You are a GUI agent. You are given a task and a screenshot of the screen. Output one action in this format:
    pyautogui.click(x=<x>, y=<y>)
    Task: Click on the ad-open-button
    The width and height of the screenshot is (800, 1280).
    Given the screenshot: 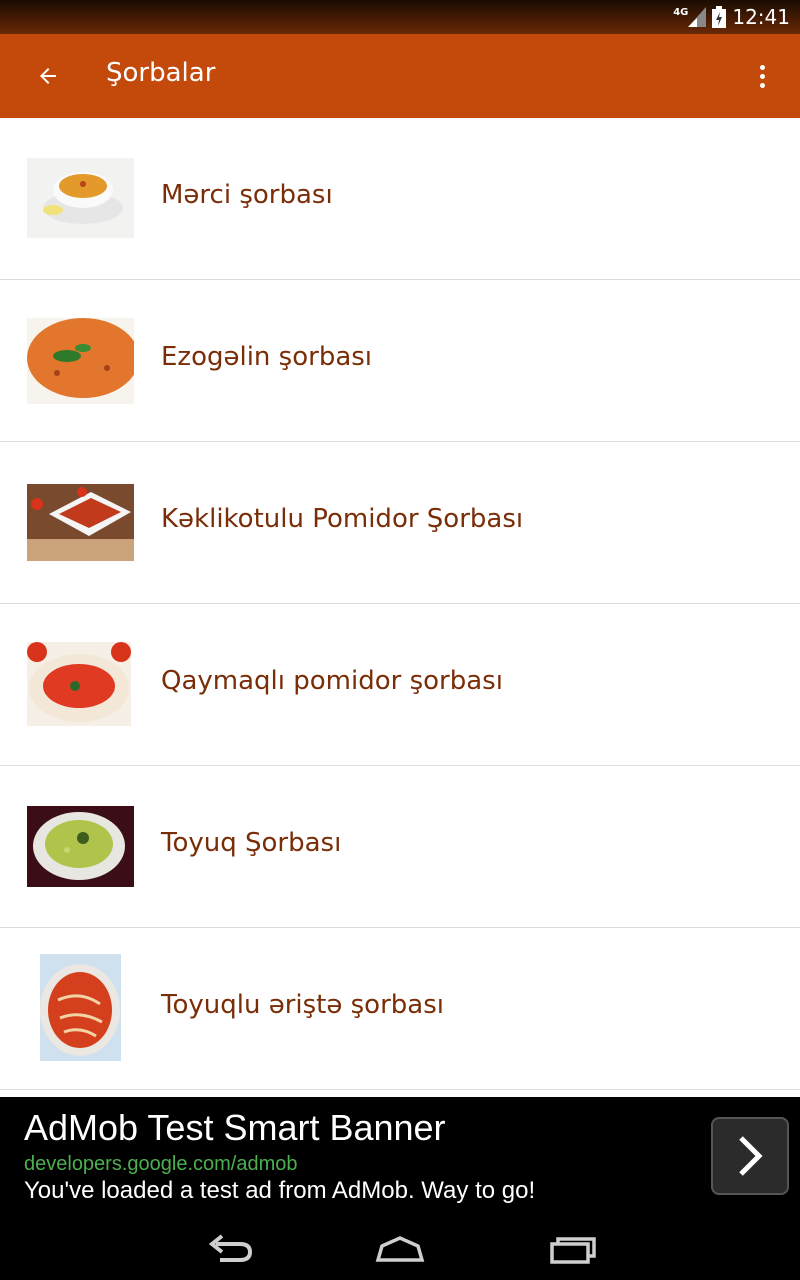 What is the action you would take?
    pyautogui.click(x=750, y=1156)
    